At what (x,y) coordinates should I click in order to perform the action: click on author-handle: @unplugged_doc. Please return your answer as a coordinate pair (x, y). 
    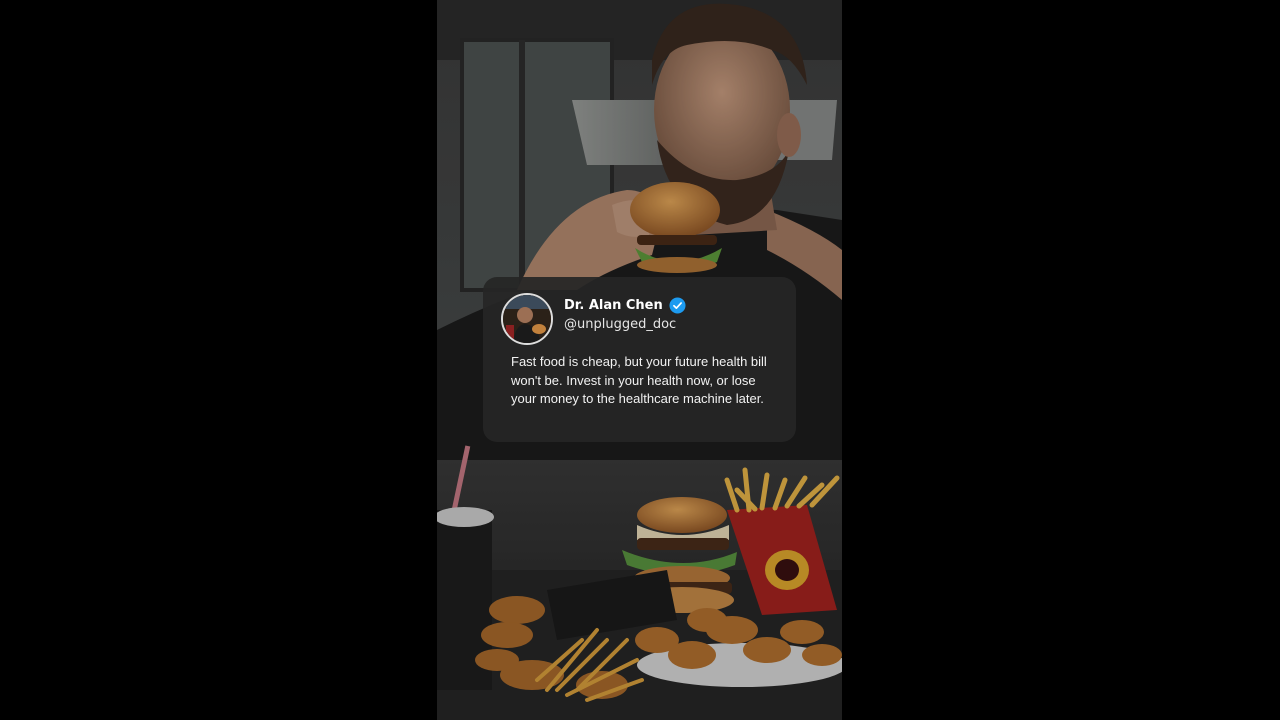
    Looking at the image, I should click on (620, 324).